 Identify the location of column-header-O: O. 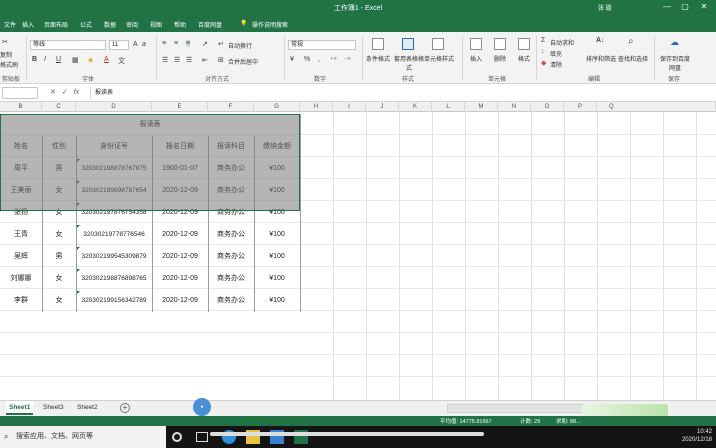
(547, 107).